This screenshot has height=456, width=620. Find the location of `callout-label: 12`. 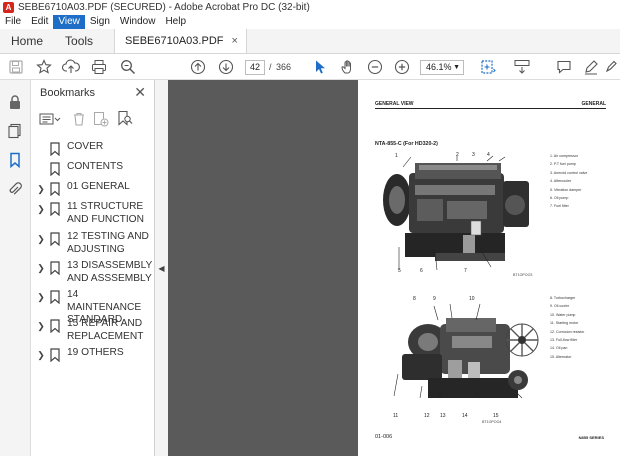

callout-label: 12 is located at coordinates (427, 416).